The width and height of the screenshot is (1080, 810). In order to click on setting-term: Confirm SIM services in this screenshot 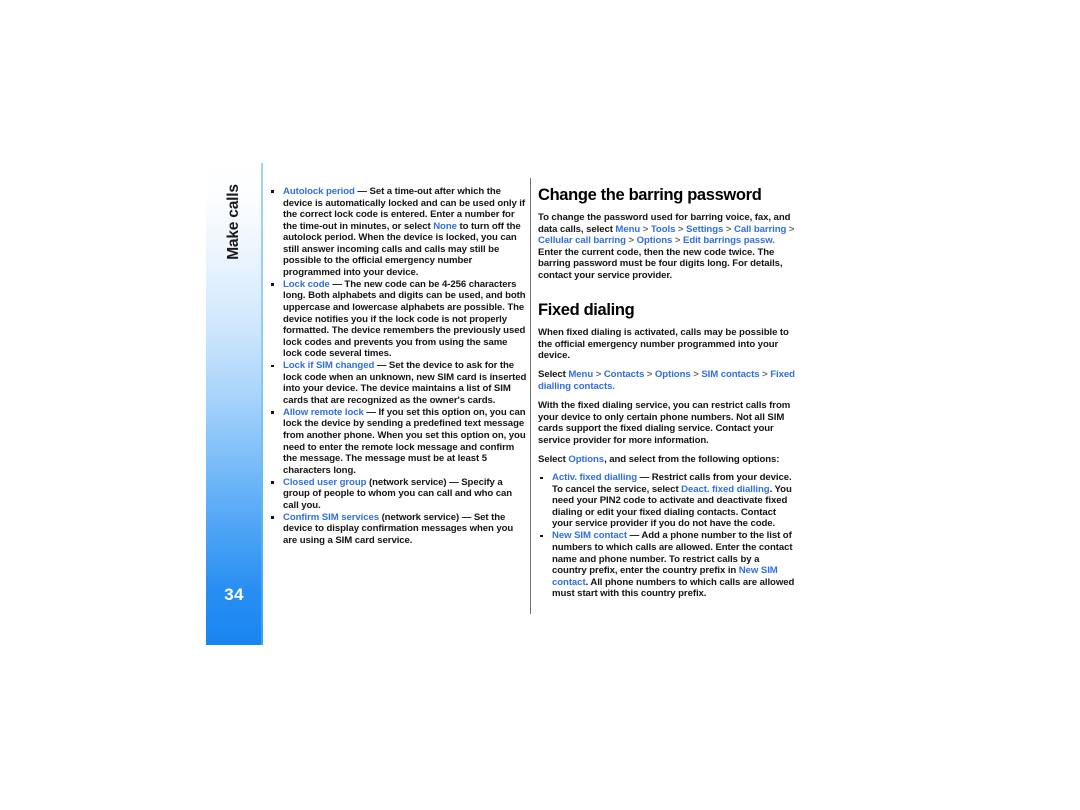, I will do `click(331, 517)`.